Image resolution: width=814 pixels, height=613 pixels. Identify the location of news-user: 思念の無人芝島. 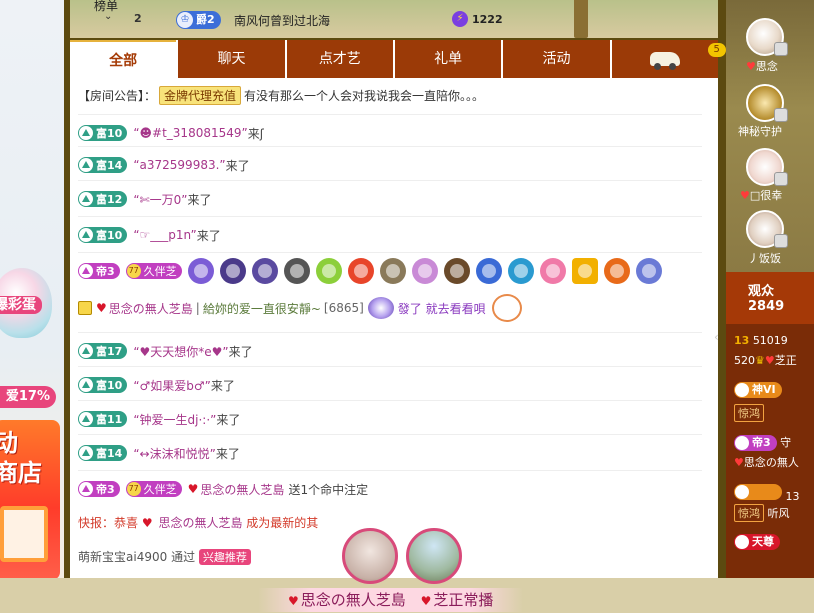
(200, 523).